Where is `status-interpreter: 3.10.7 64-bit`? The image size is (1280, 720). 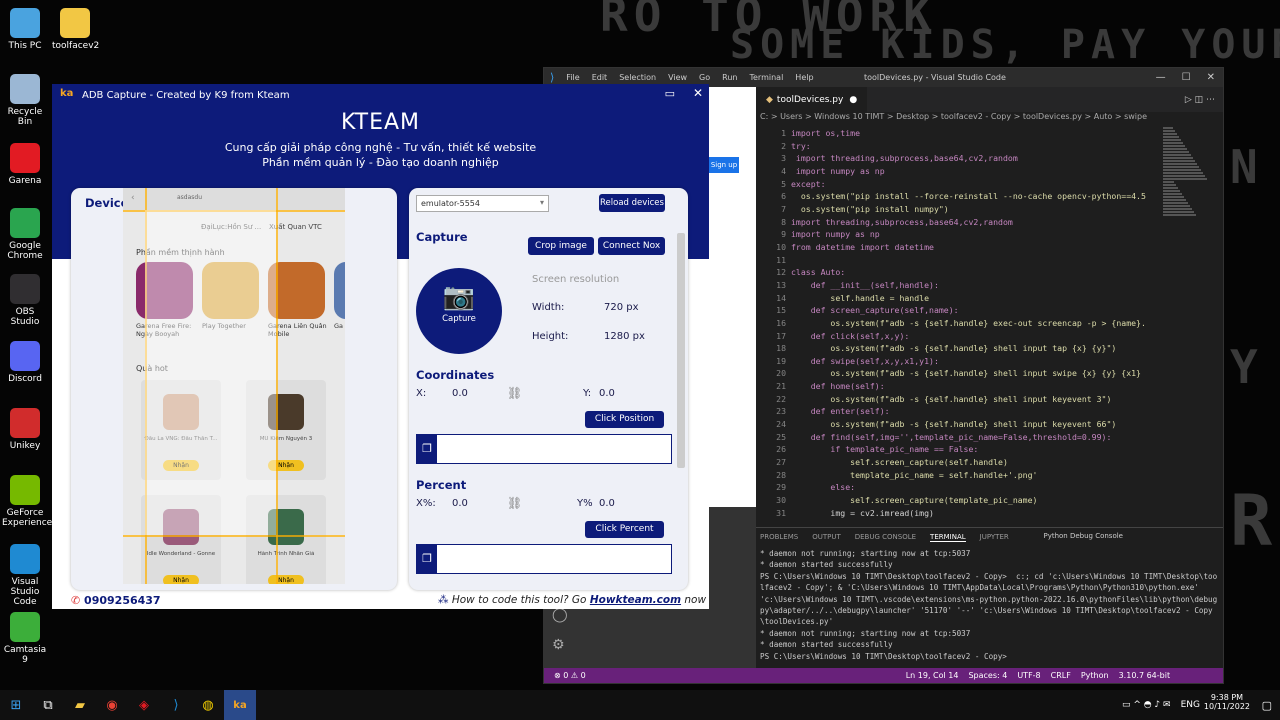 status-interpreter: 3.10.7 64-bit is located at coordinates (1145, 675).